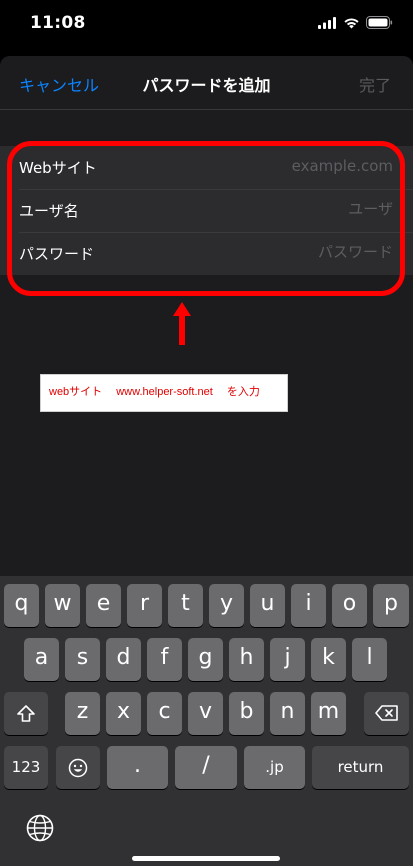 The height and width of the screenshot is (866, 413). Describe the element at coordinates (58, 23) in the screenshot. I see `status-time: 11:08` at that location.